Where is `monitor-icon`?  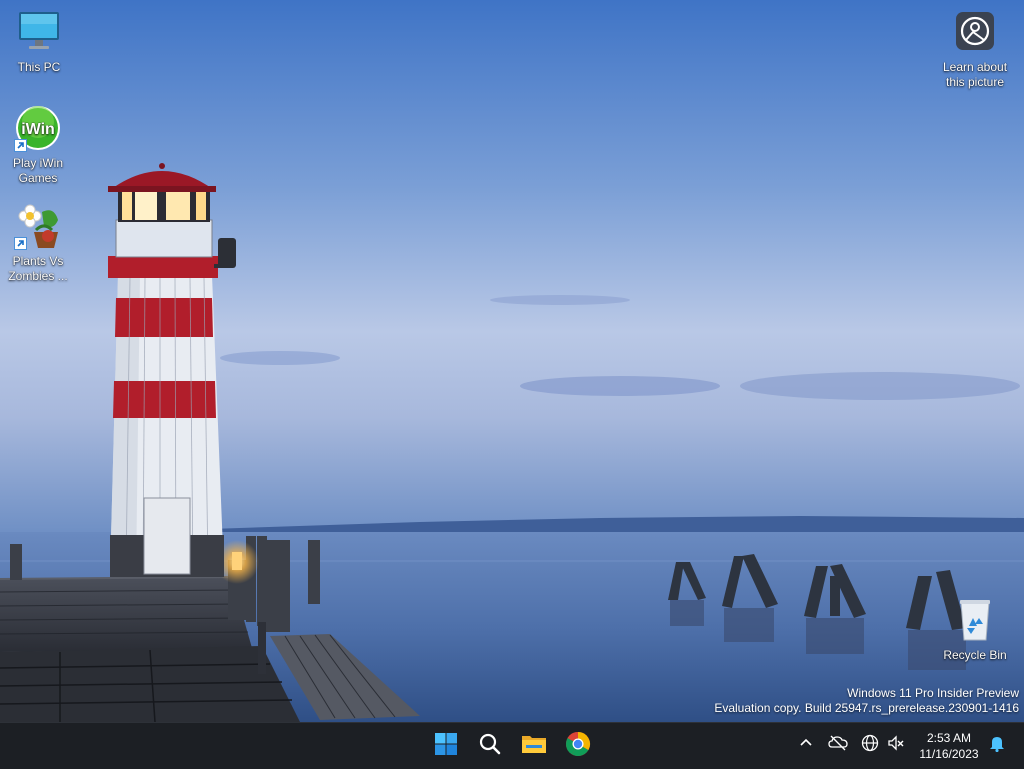 monitor-icon is located at coordinates (39, 32).